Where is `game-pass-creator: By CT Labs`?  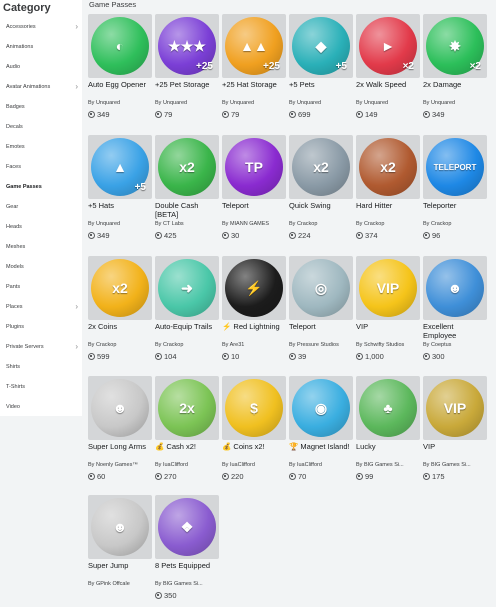 game-pass-creator: By CT Labs is located at coordinates (187, 224).